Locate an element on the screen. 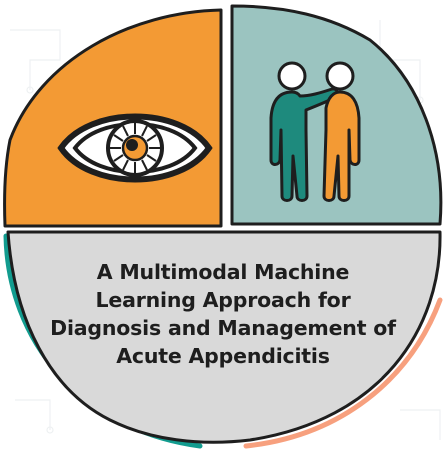 This screenshot has height=451, width=446. title-line-4: Acute Appendicitis is located at coordinates (223, 356).